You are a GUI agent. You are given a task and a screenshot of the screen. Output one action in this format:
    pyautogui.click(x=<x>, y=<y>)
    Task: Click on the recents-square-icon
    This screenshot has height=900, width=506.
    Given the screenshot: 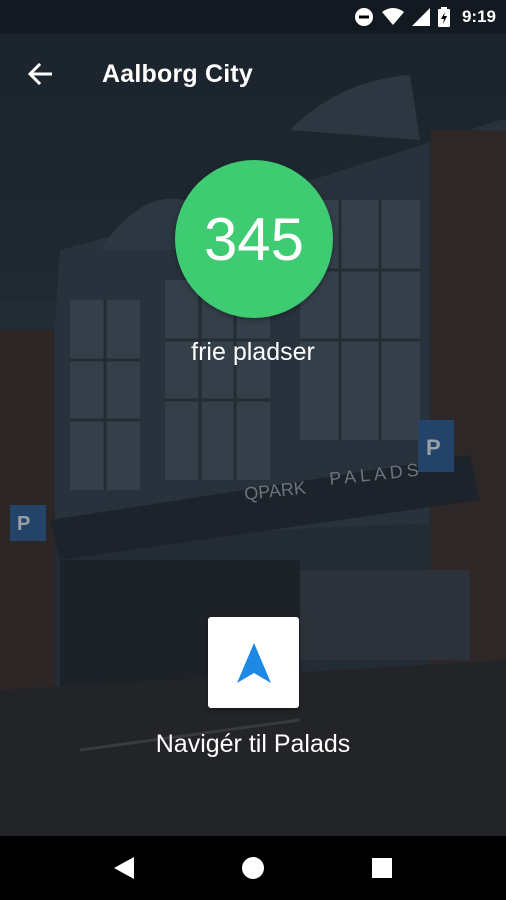 What is the action you would take?
    pyautogui.click(x=381, y=868)
    